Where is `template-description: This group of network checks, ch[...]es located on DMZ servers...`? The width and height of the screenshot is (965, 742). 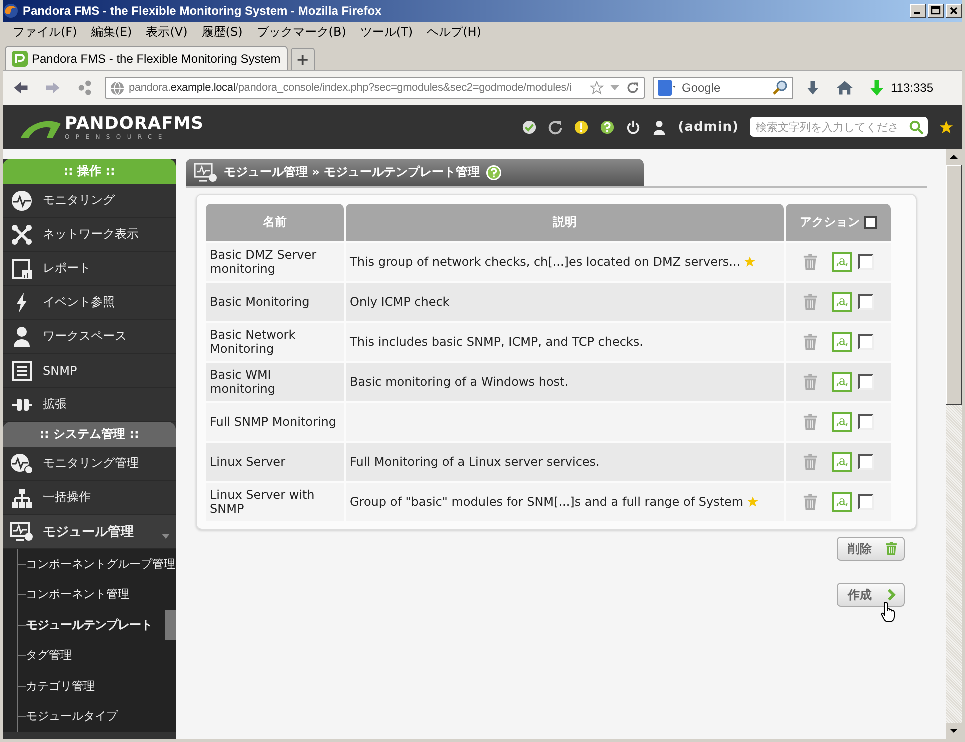 template-description: This group of network checks, ch[...]es located on DMZ servers... is located at coordinates (545, 262).